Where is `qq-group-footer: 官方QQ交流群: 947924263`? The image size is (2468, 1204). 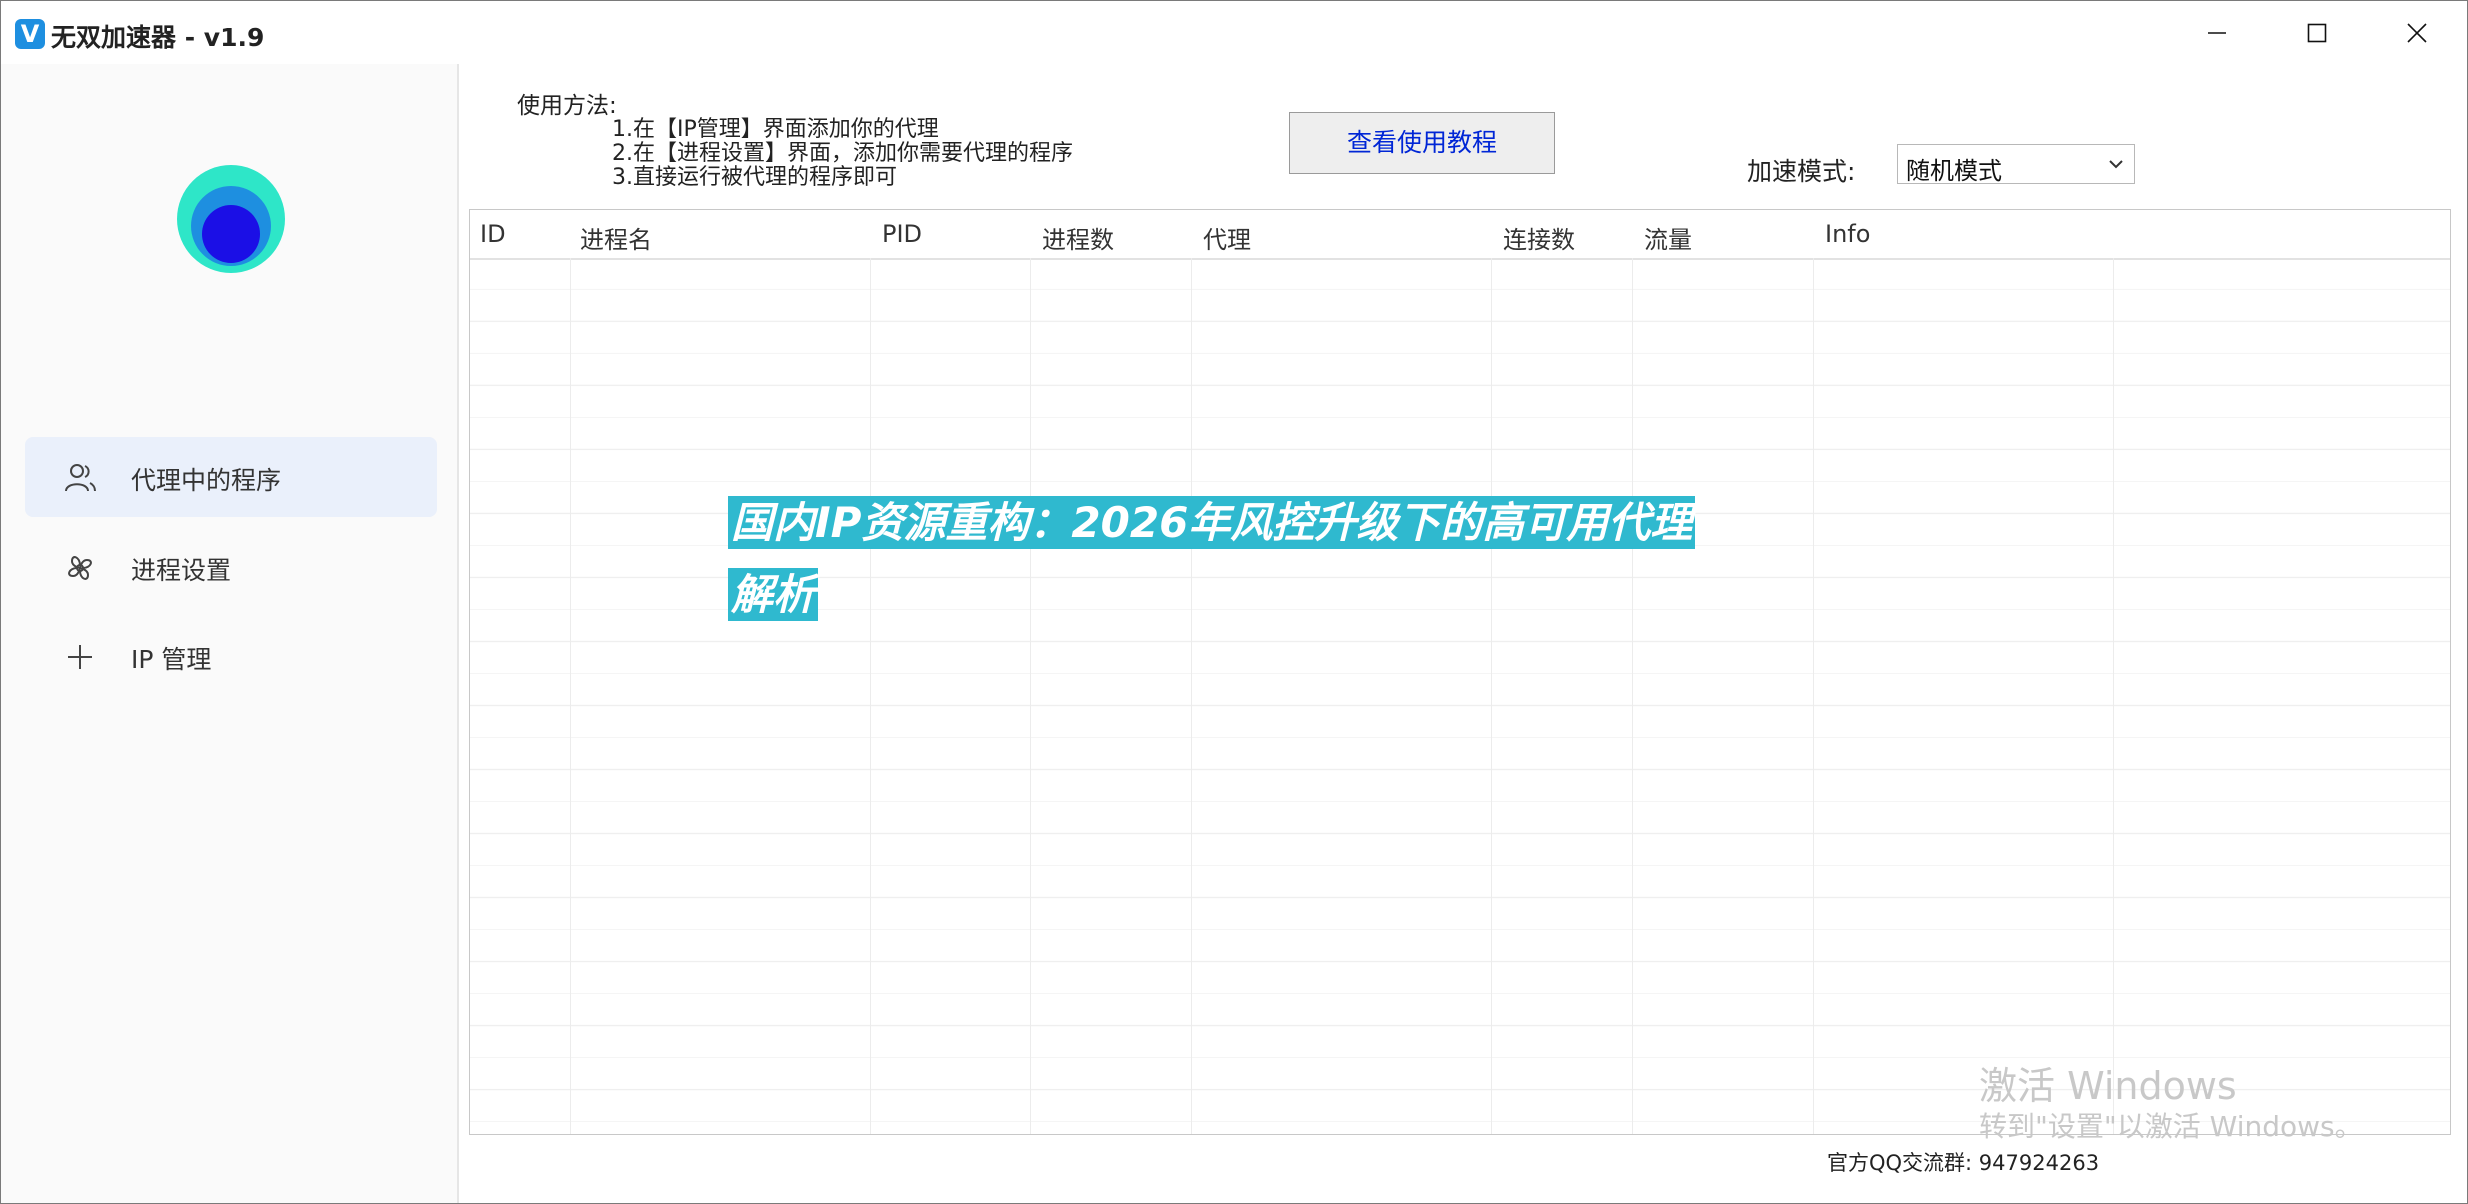
qq-group-footer: 官方QQ交流群: 947924263 is located at coordinates (1963, 1163).